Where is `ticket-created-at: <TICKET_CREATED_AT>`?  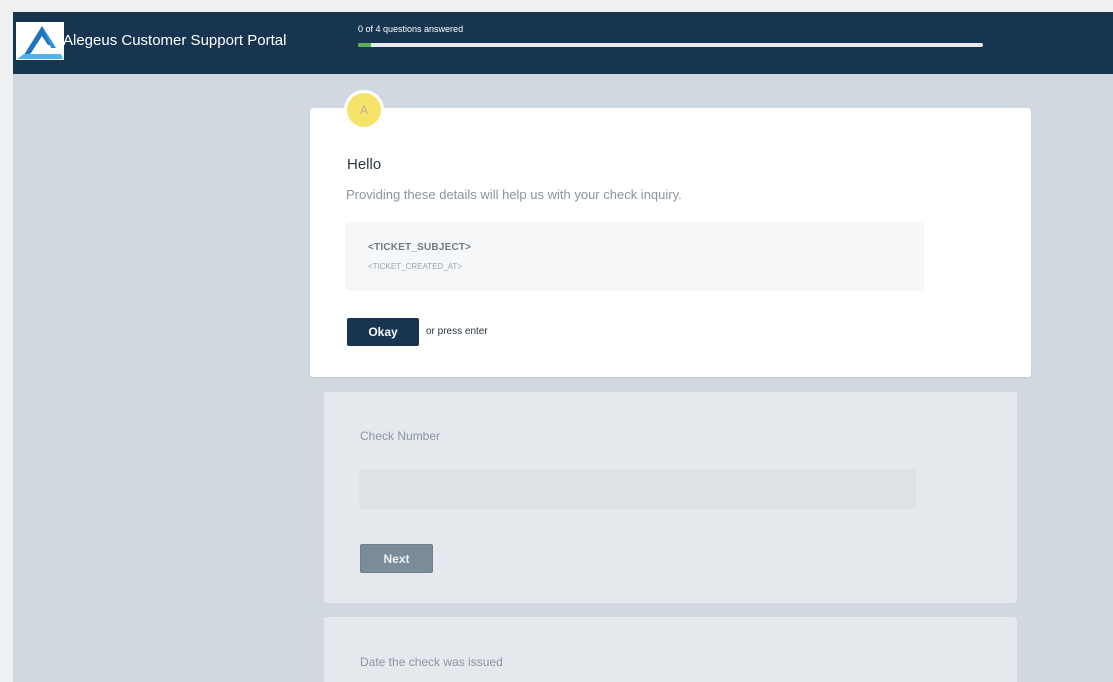
ticket-created-at: <TICKET_CREATED_AT> is located at coordinates (415, 266).